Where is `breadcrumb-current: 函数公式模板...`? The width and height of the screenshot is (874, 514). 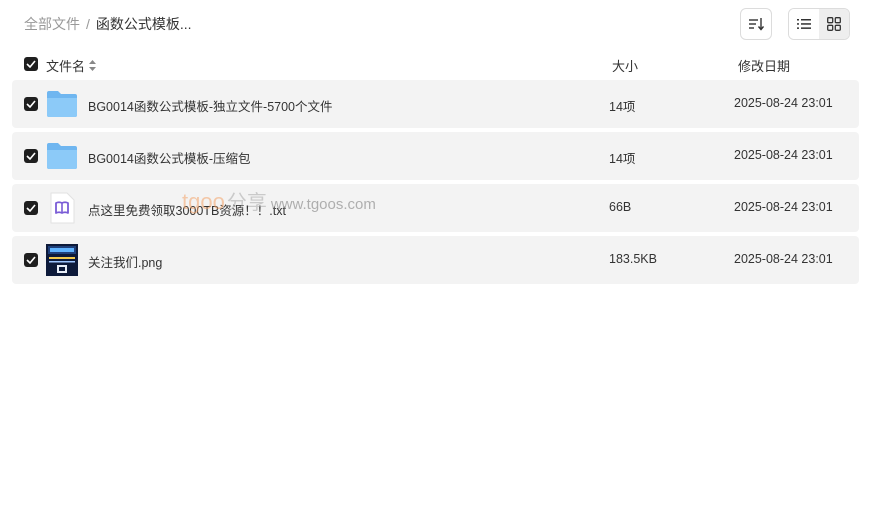
breadcrumb-current: 函数公式模板... is located at coordinates (143, 24).